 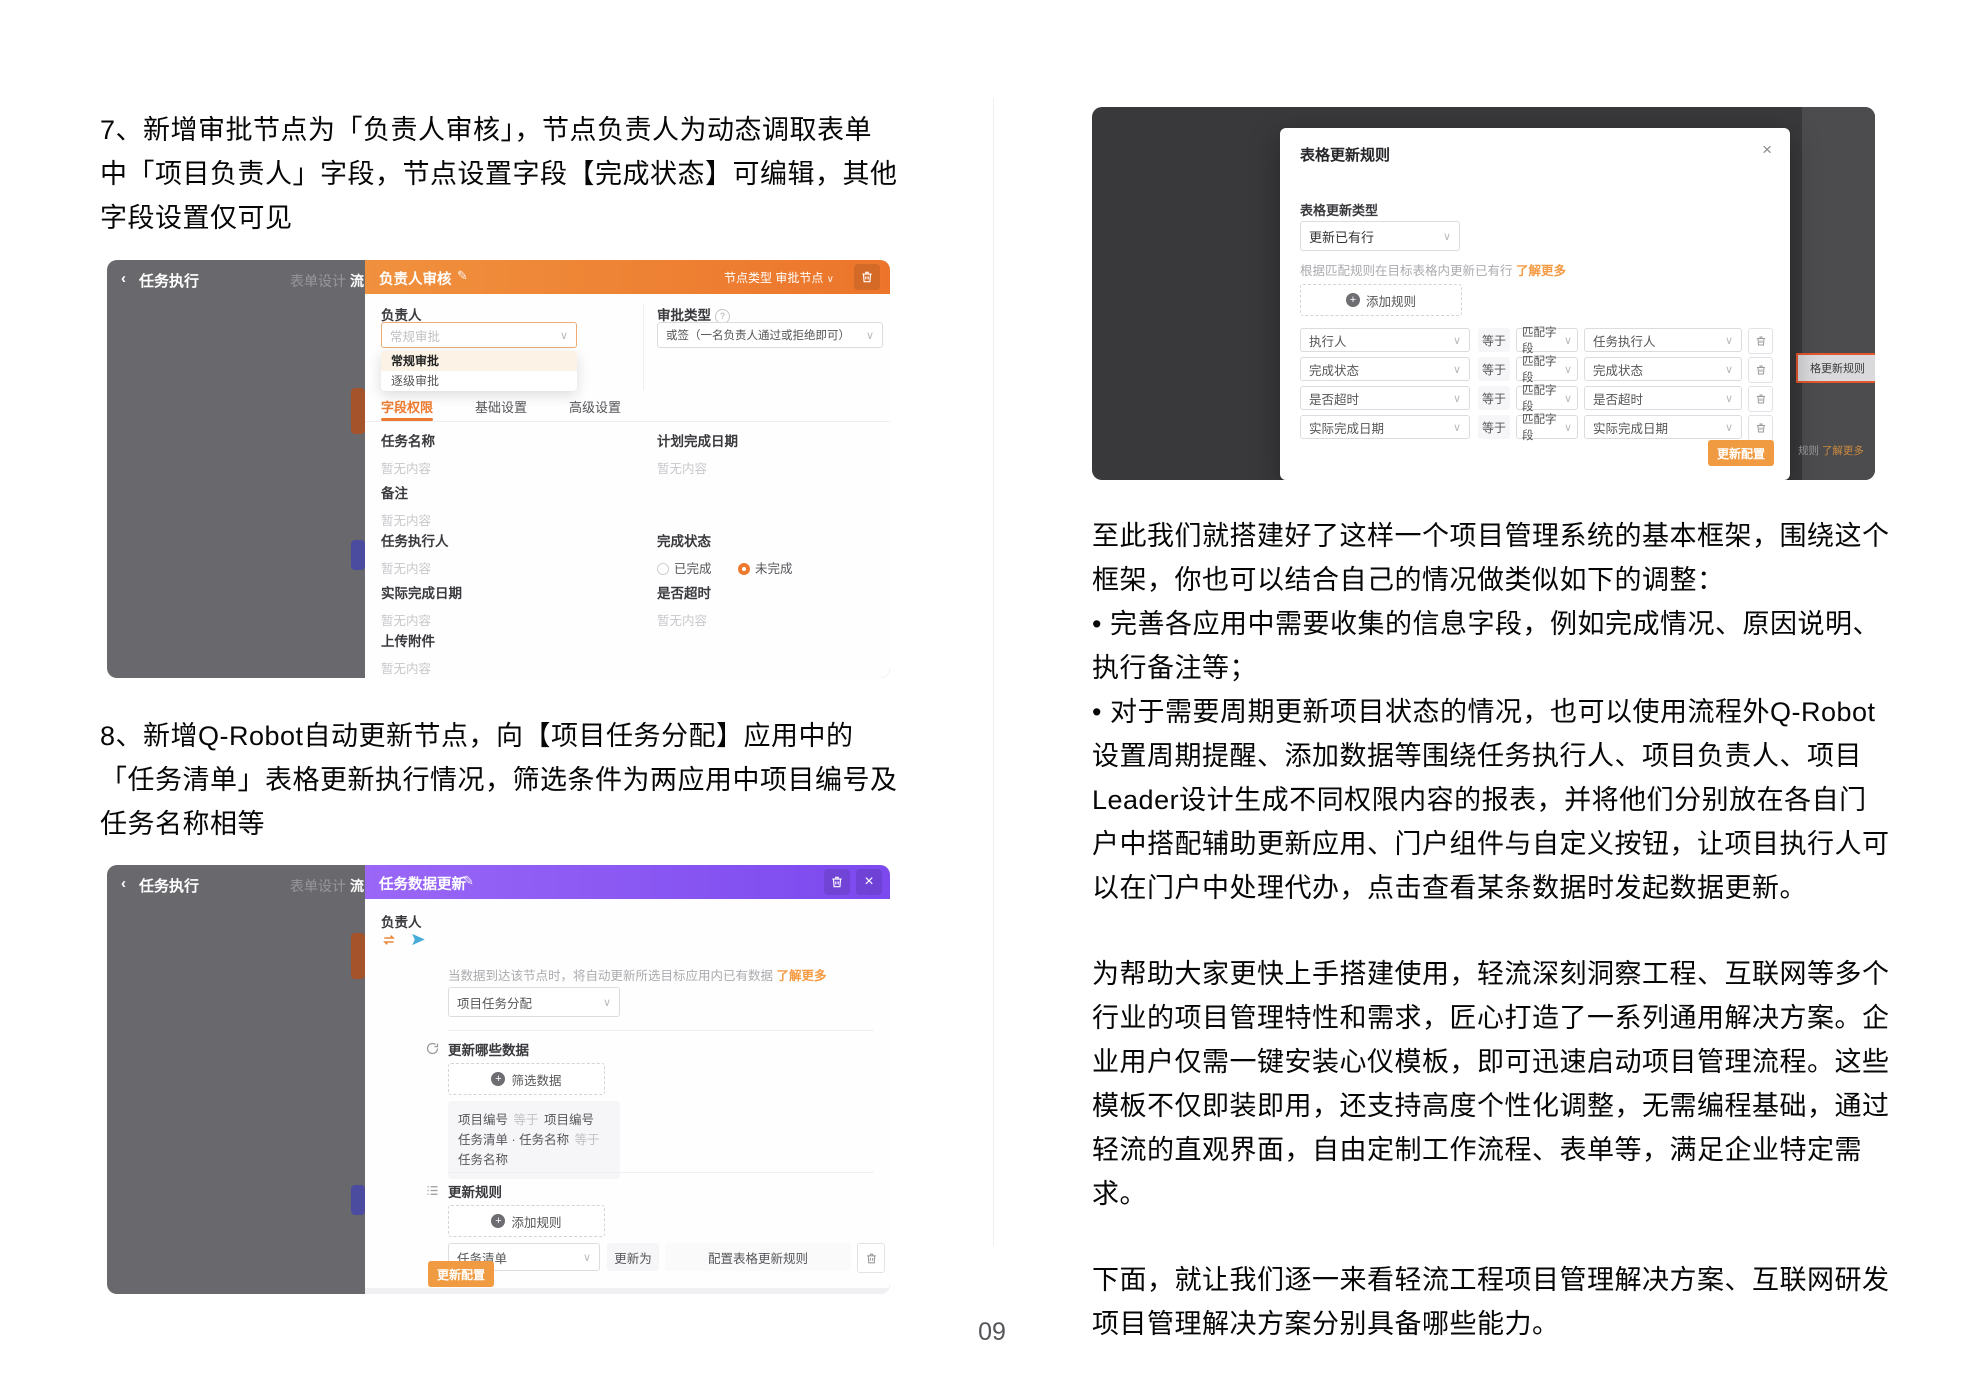 What do you see at coordinates (479, 335) in the screenshot?
I see `owner-select: 常规审批 ∨` at bounding box center [479, 335].